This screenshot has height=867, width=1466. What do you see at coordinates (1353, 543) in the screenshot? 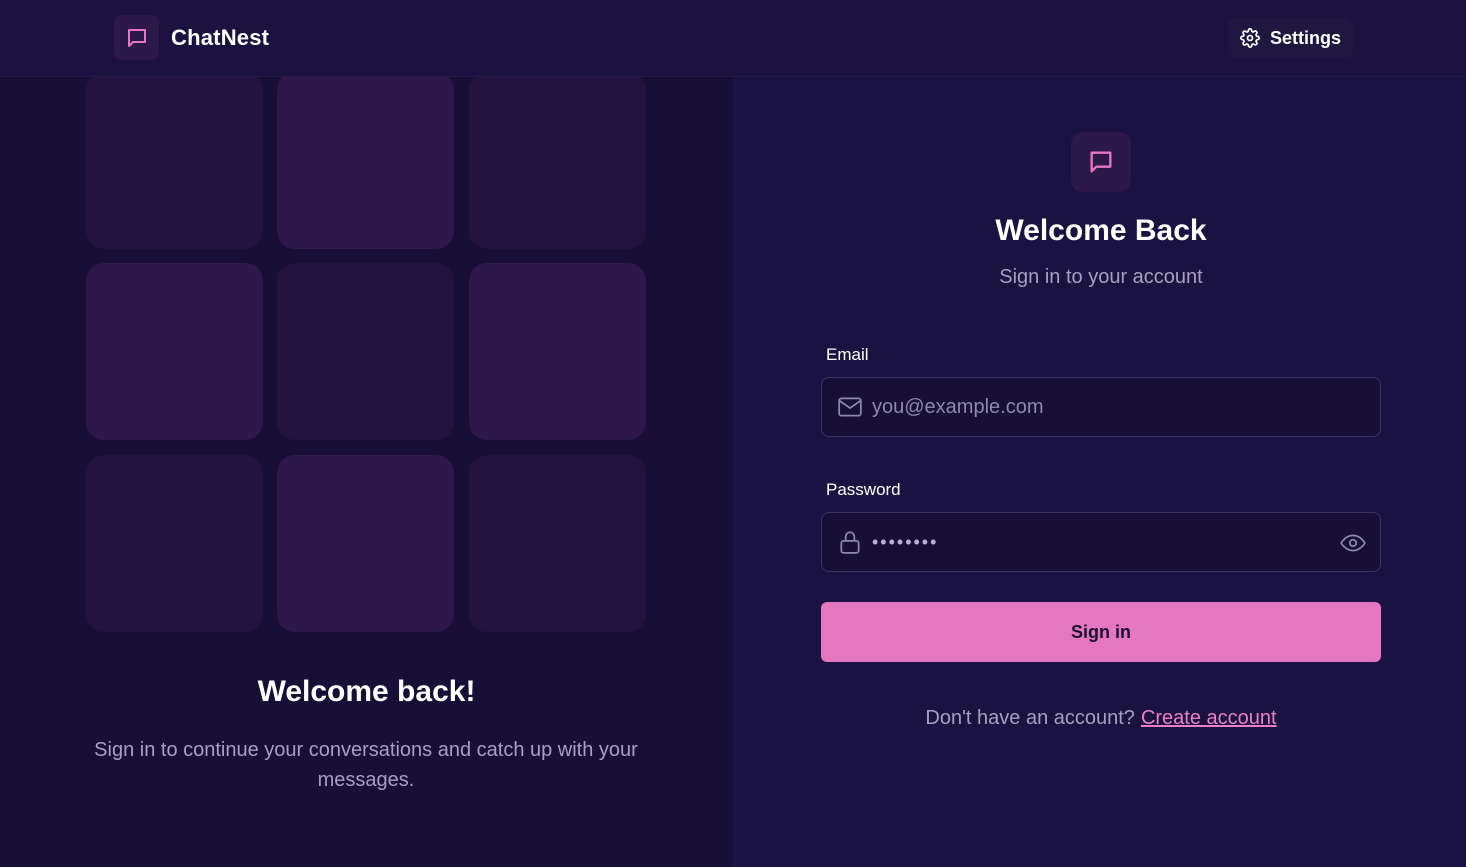
I see `eye-icon` at bounding box center [1353, 543].